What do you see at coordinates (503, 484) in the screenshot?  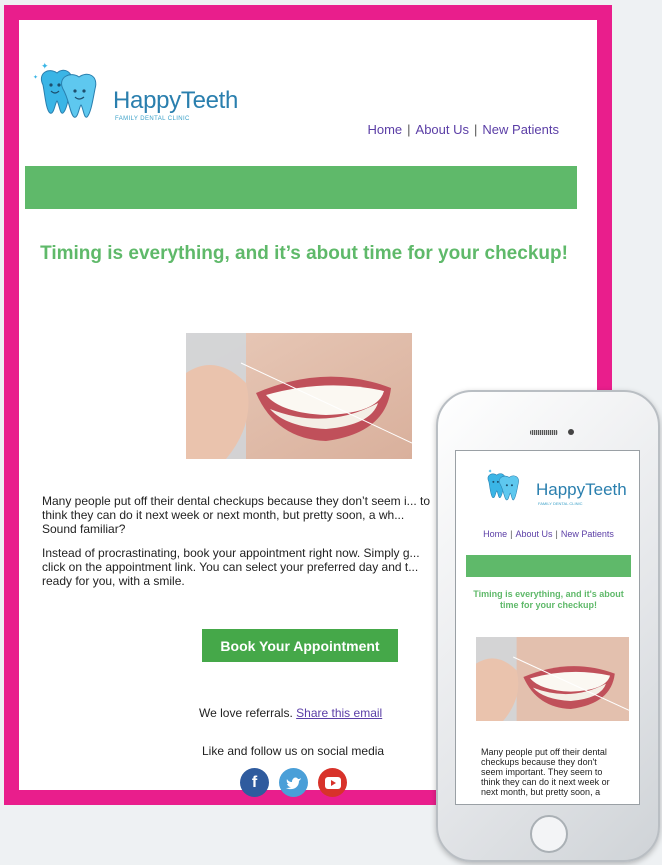 I see `tooth-logo-icon: ✦` at bounding box center [503, 484].